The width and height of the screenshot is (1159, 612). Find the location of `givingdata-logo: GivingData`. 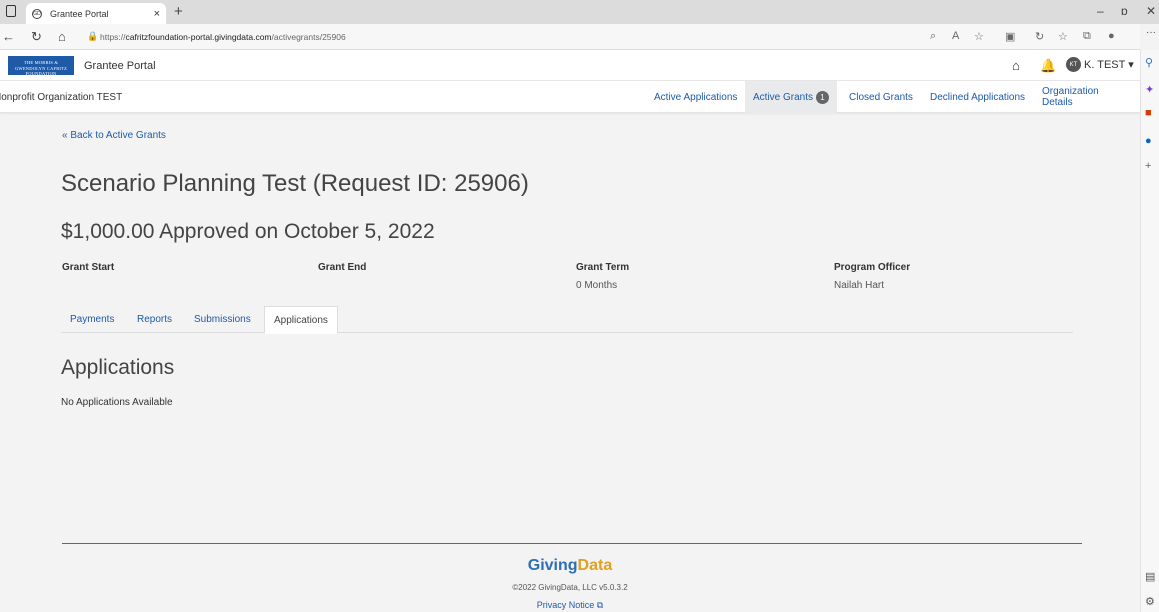

givingdata-logo: GivingData is located at coordinates (570, 566).